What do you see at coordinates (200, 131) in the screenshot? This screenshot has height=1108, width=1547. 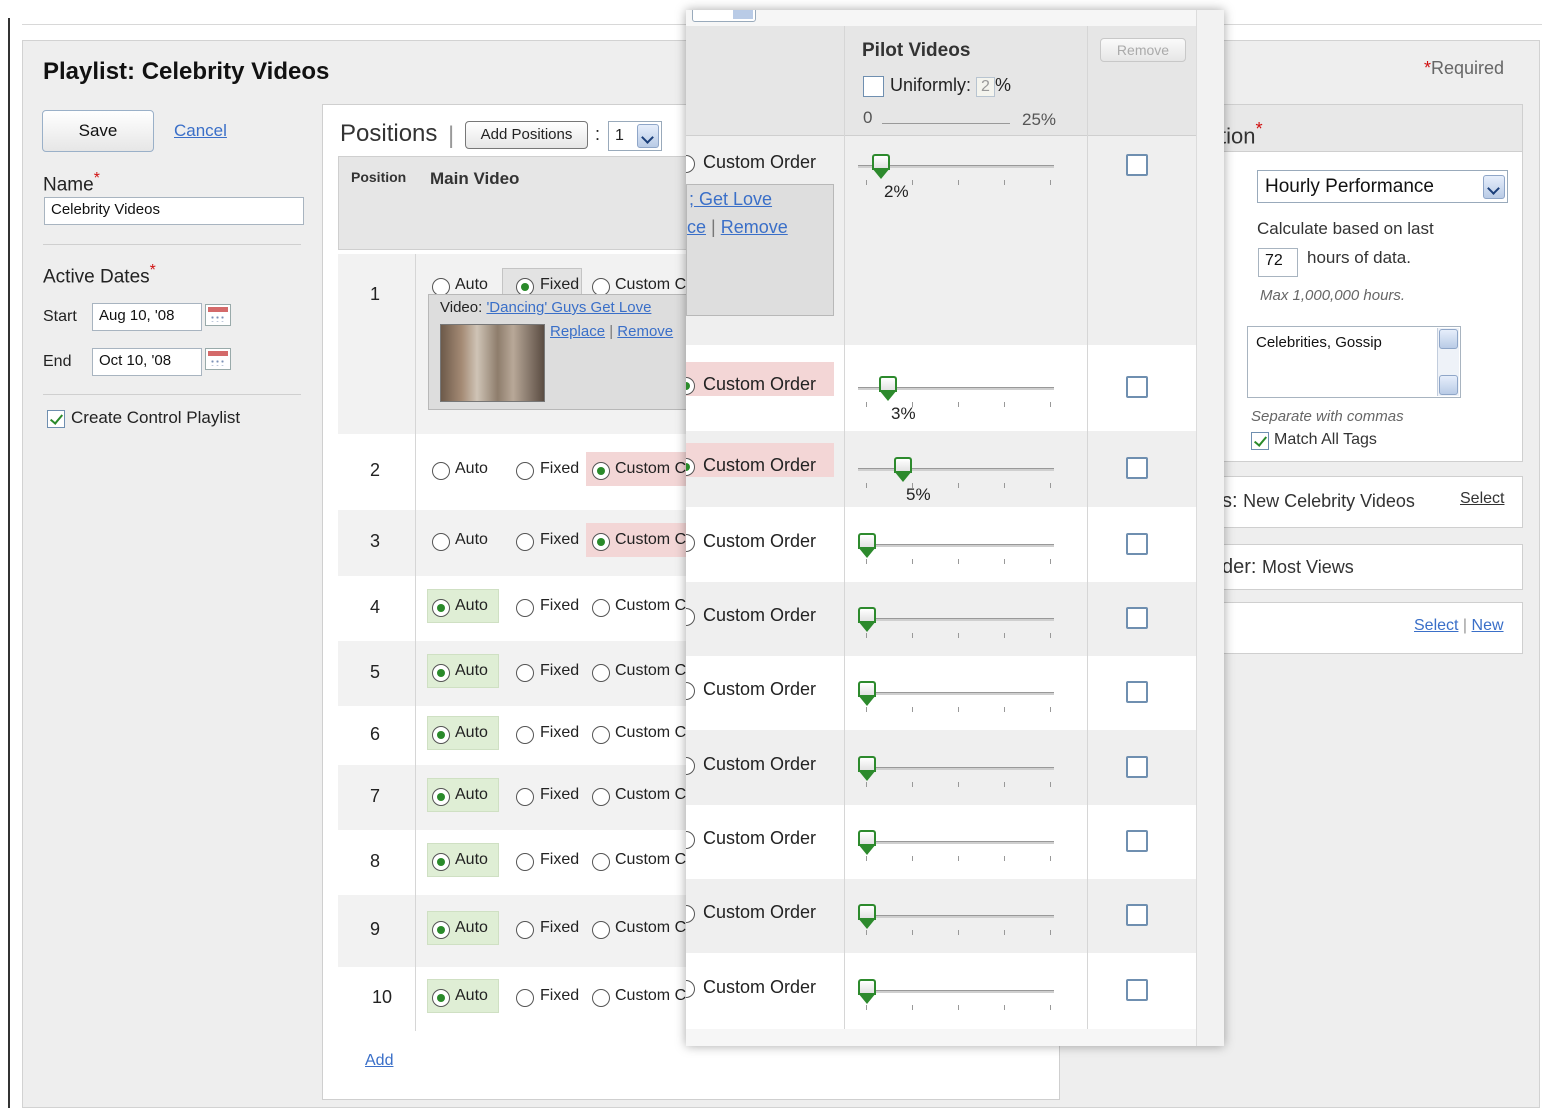 I see `cancel-link: Cancel` at bounding box center [200, 131].